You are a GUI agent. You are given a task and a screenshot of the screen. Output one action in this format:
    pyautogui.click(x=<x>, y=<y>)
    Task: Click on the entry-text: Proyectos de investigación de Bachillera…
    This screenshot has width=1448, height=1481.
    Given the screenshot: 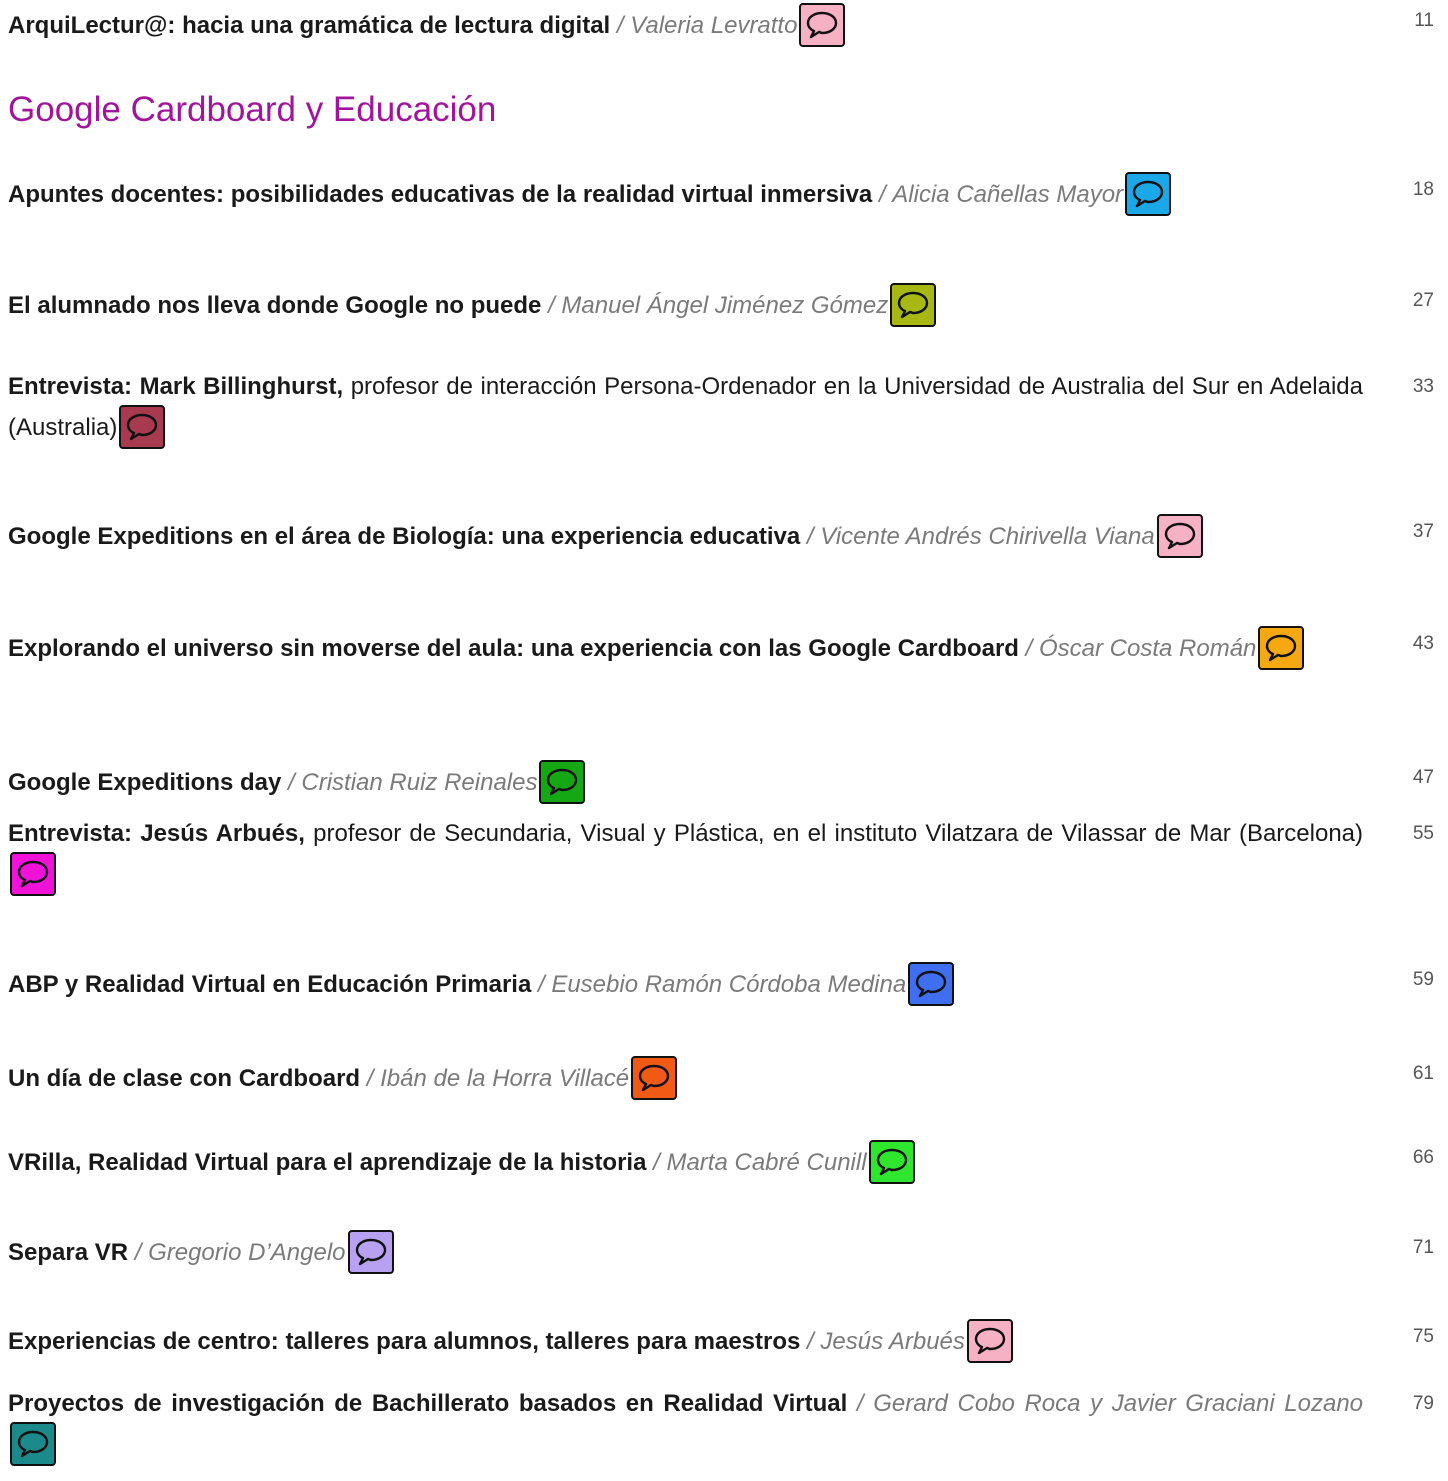 What is the action you would take?
    pyautogui.click(x=685, y=1426)
    